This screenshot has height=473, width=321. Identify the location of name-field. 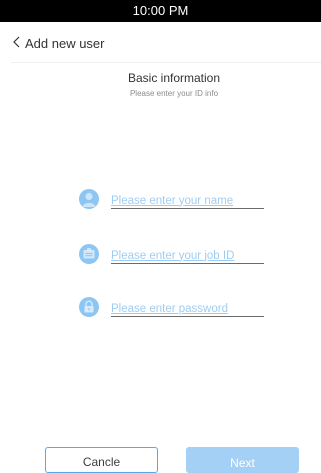
(187, 201).